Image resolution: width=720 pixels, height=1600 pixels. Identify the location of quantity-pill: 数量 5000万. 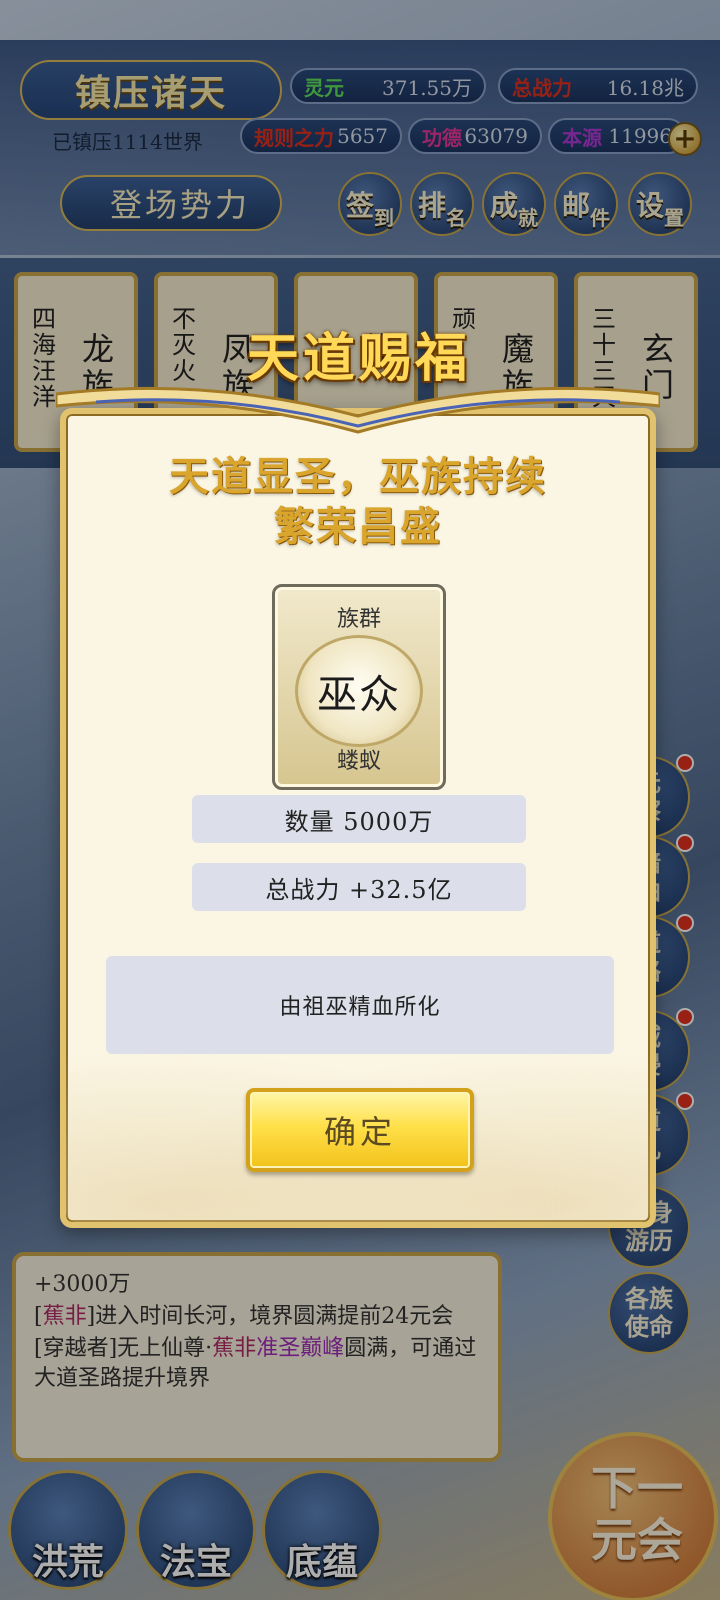
(359, 819).